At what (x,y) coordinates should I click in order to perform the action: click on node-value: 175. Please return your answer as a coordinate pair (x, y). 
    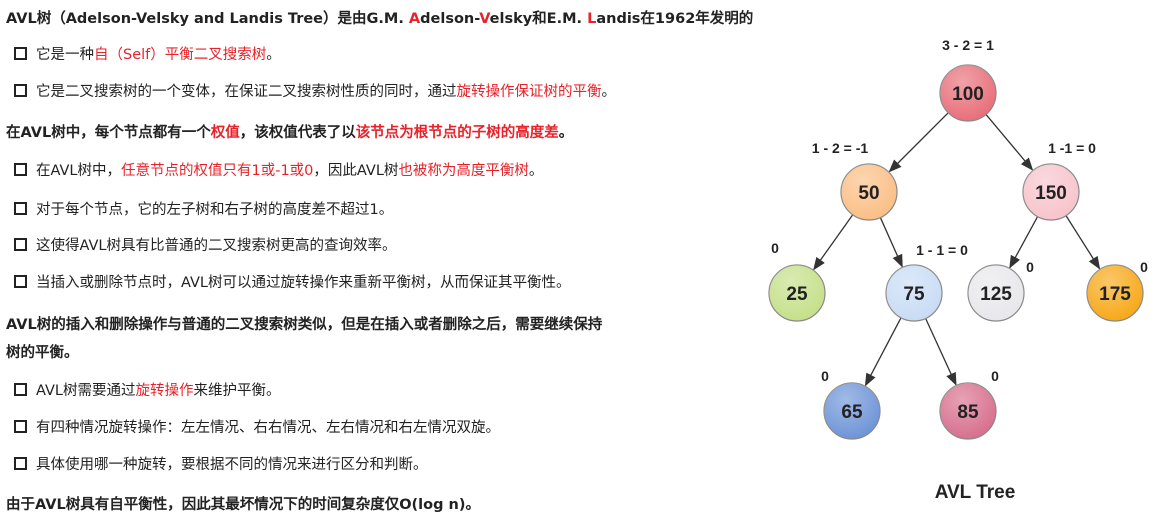
    Looking at the image, I should click on (1115, 294).